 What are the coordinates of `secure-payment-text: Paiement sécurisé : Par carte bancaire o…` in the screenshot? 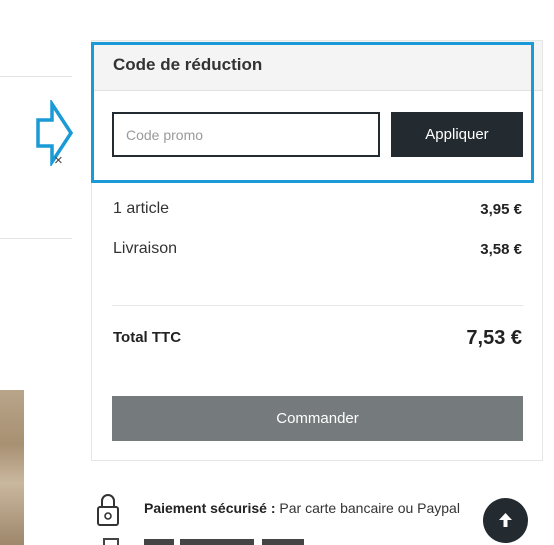 It's located at (302, 508).